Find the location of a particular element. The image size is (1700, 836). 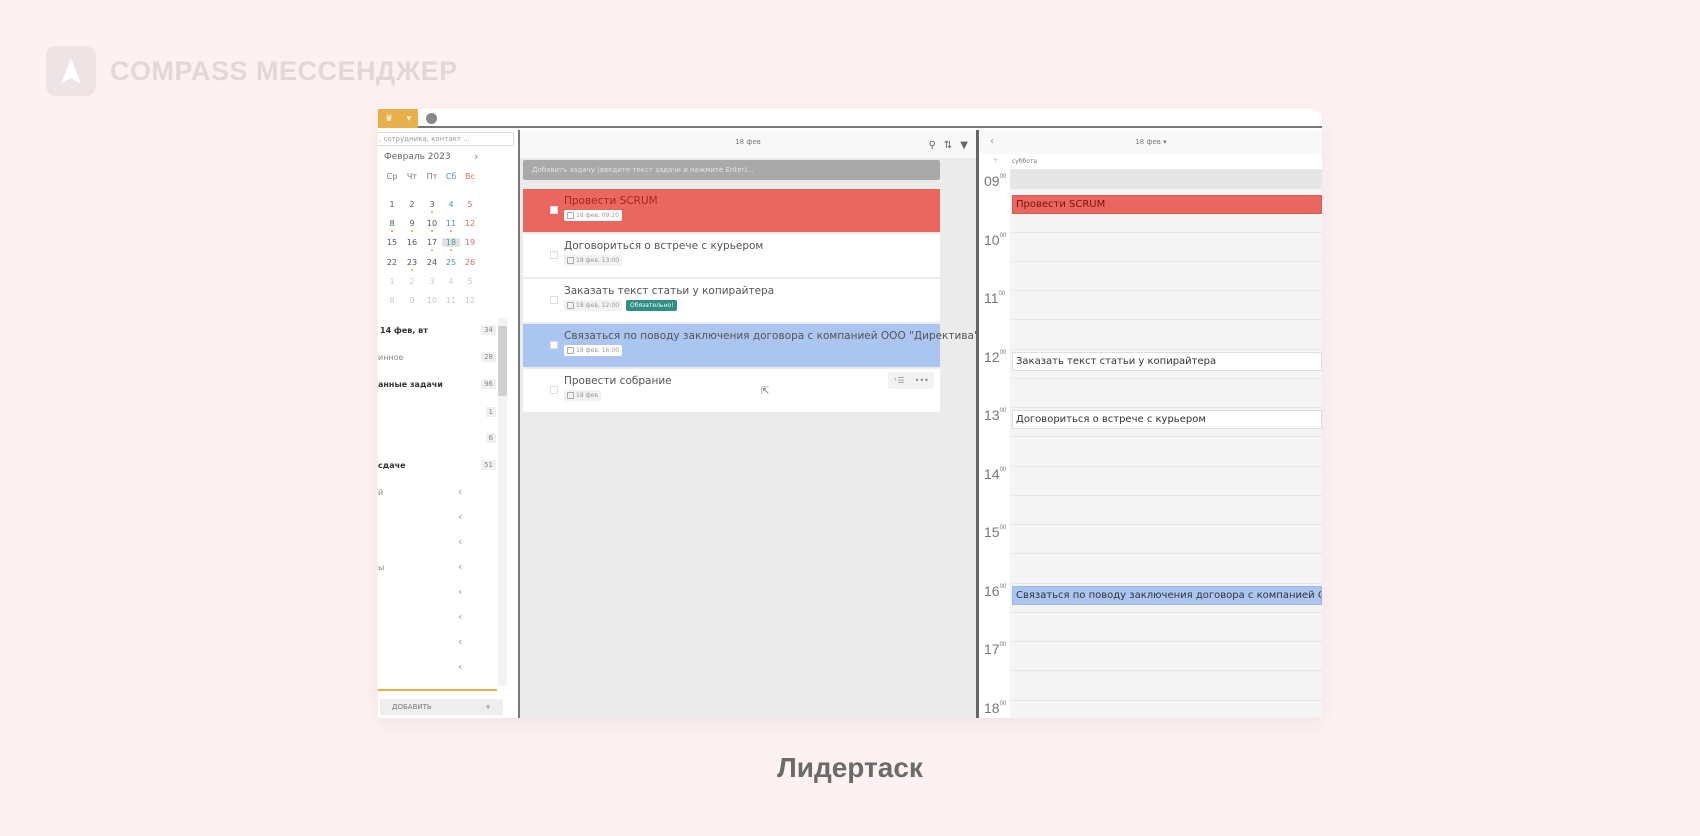

task-badge: Обязательно! is located at coordinates (652, 305).